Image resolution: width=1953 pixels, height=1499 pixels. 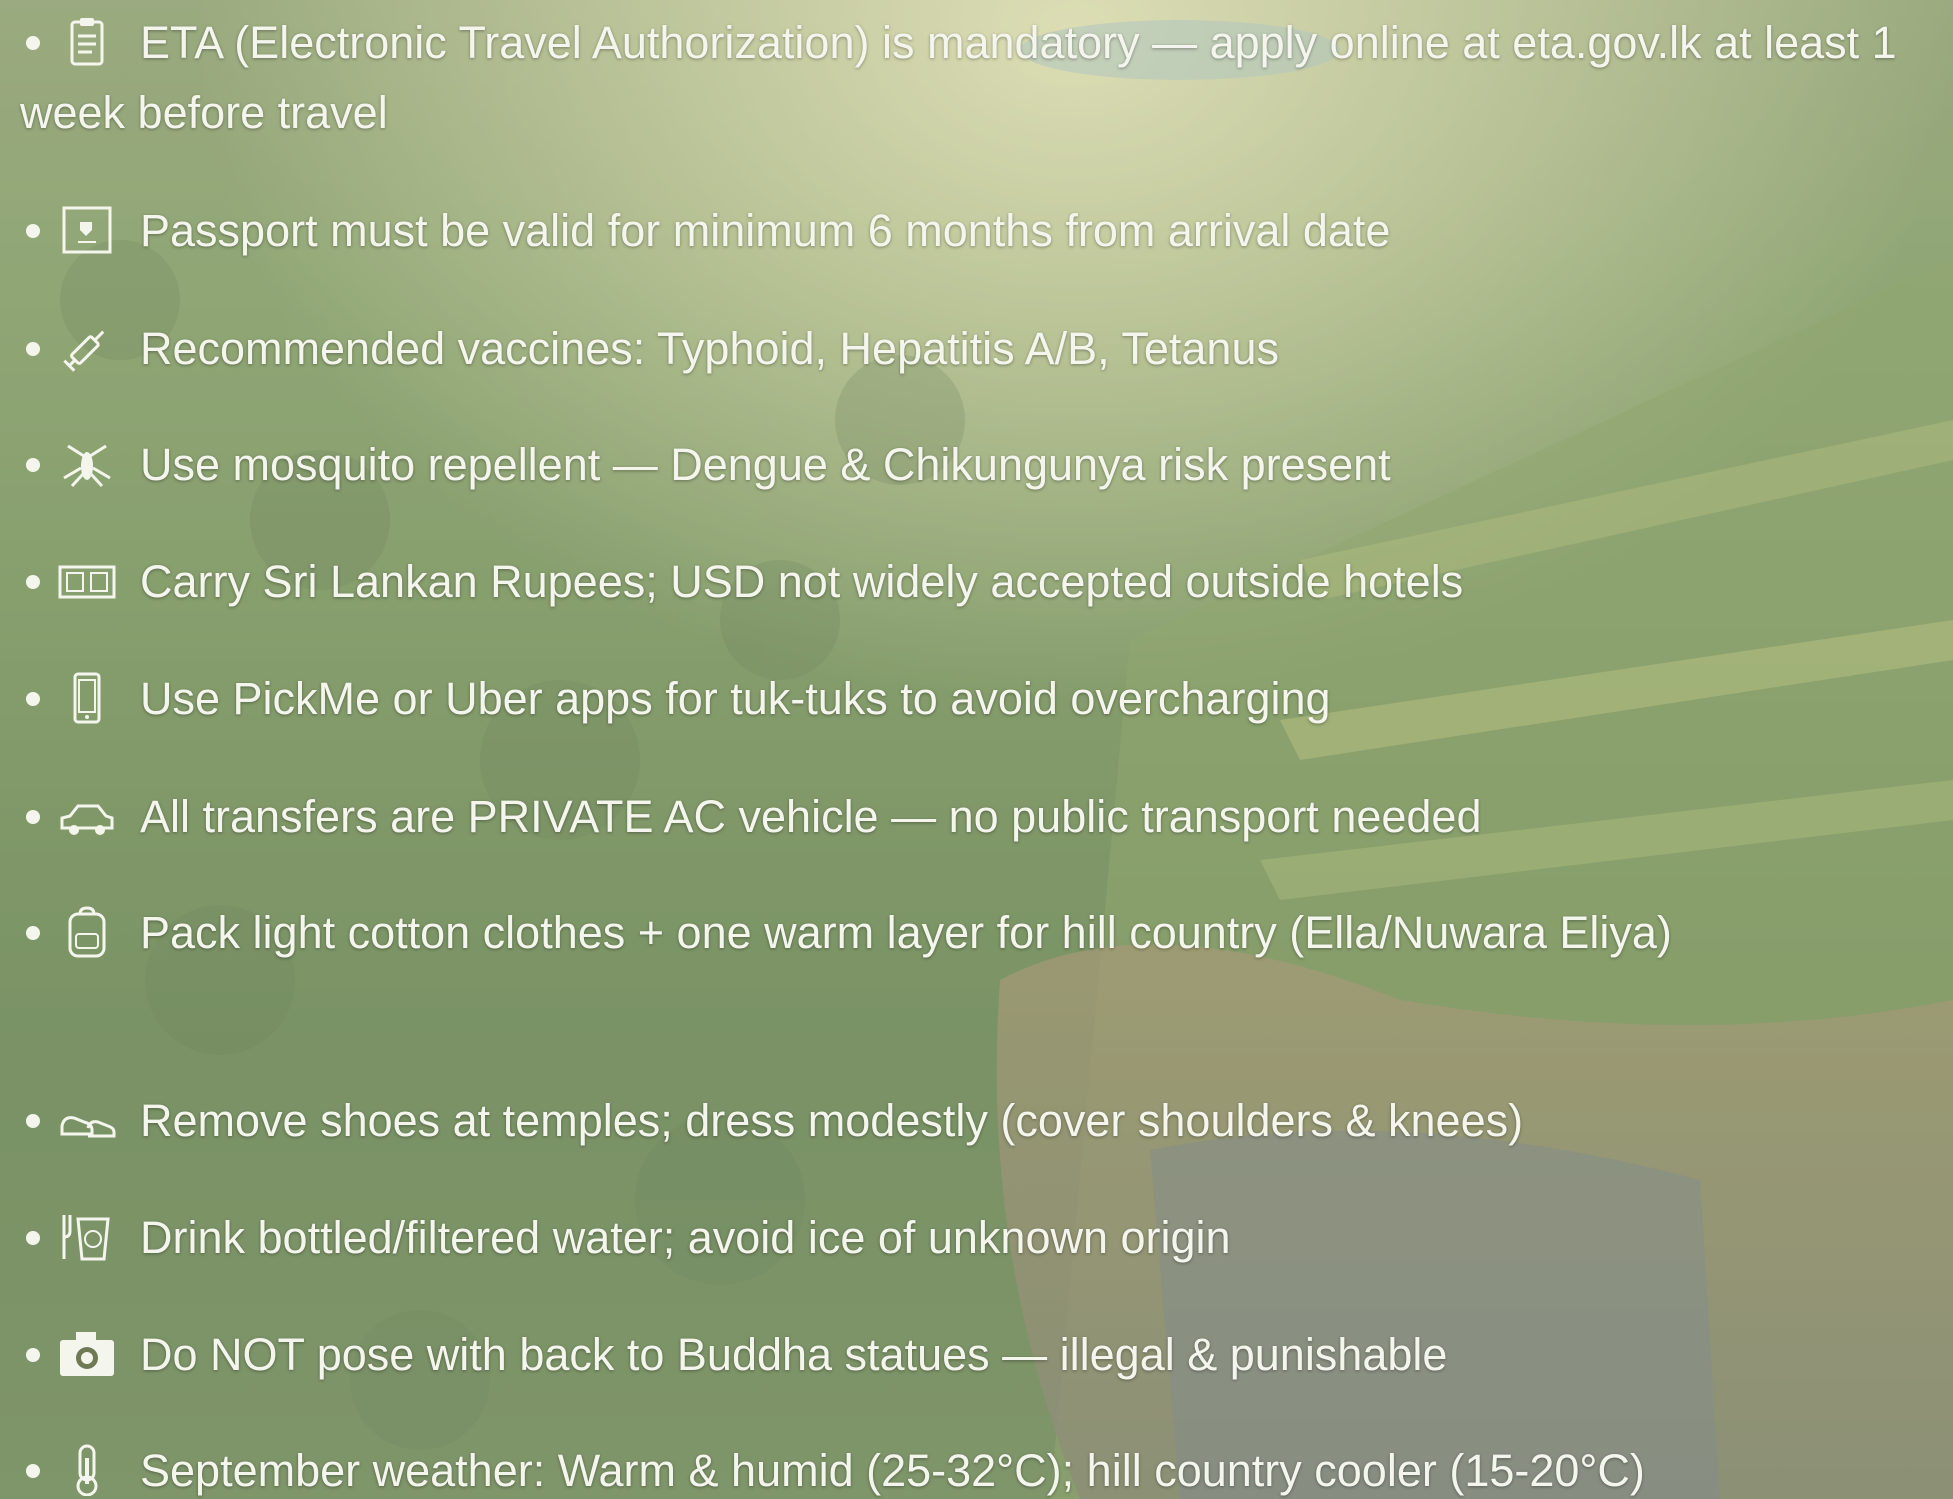 What do you see at coordinates (87, 1470) in the screenshot?
I see `thermometer-icon` at bounding box center [87, 1470].